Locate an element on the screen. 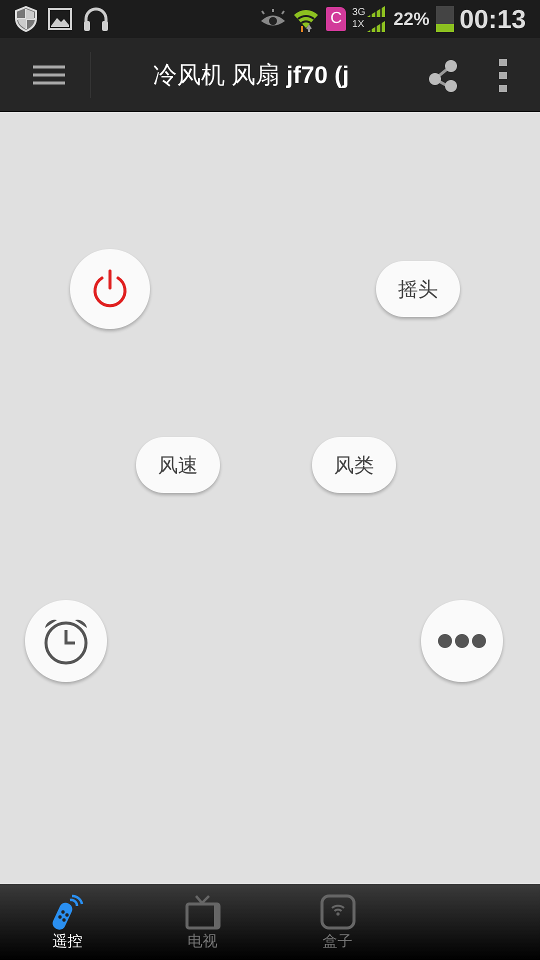 This screenshot has height=960, width=540. battery-percentage: 22% is located at coordinates (411, 19).